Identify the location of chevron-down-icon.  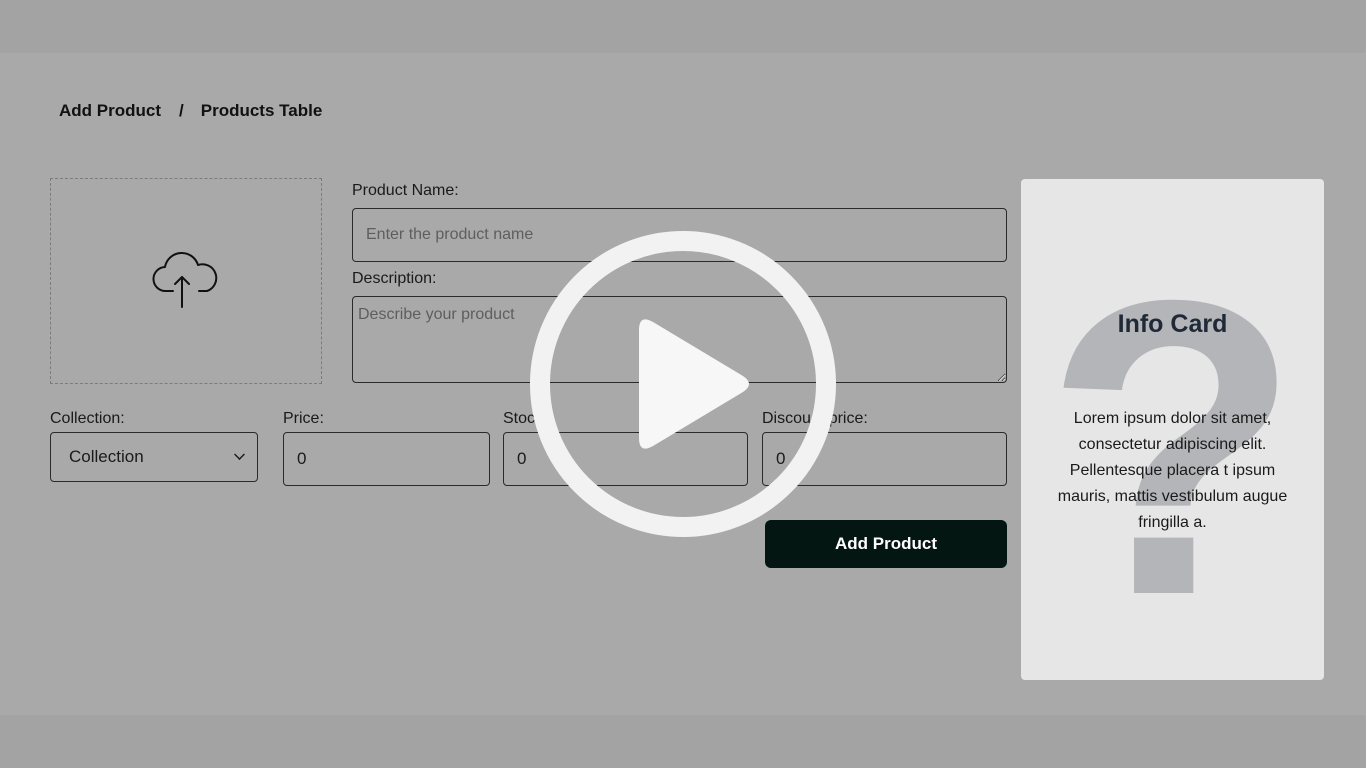
(239, 454).